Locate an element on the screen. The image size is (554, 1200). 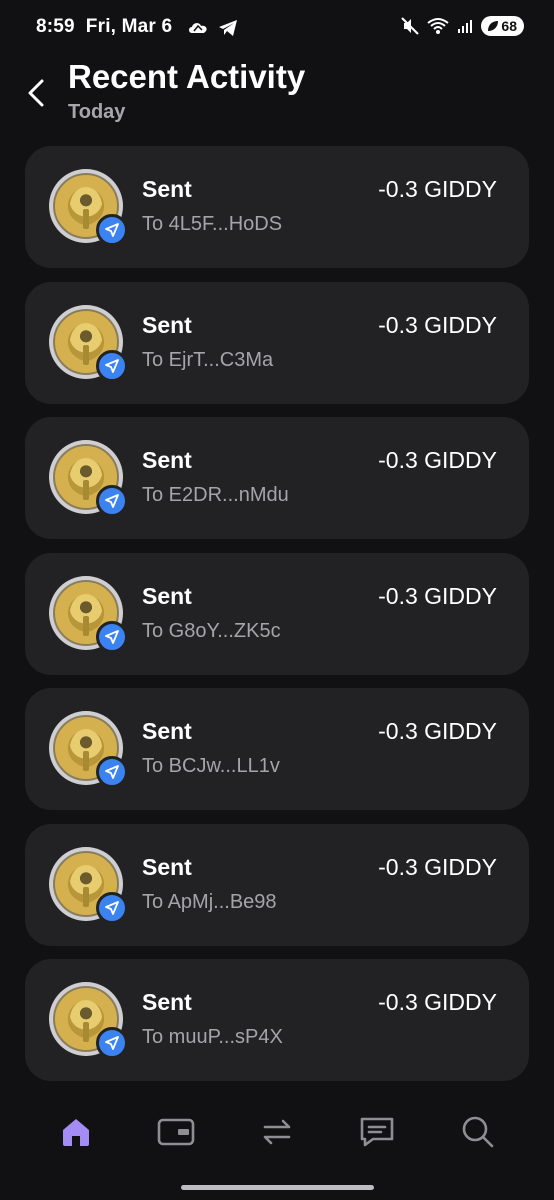
transaction-card: Sent To muuP...sP4X -0.3 GIDDY is located at coordinates (277, 1020).